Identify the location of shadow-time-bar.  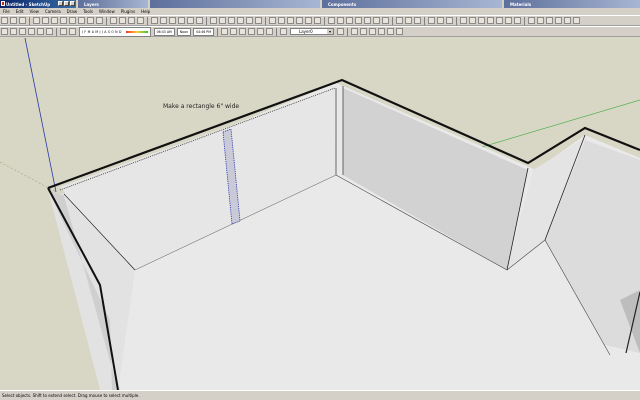
(136, 31).